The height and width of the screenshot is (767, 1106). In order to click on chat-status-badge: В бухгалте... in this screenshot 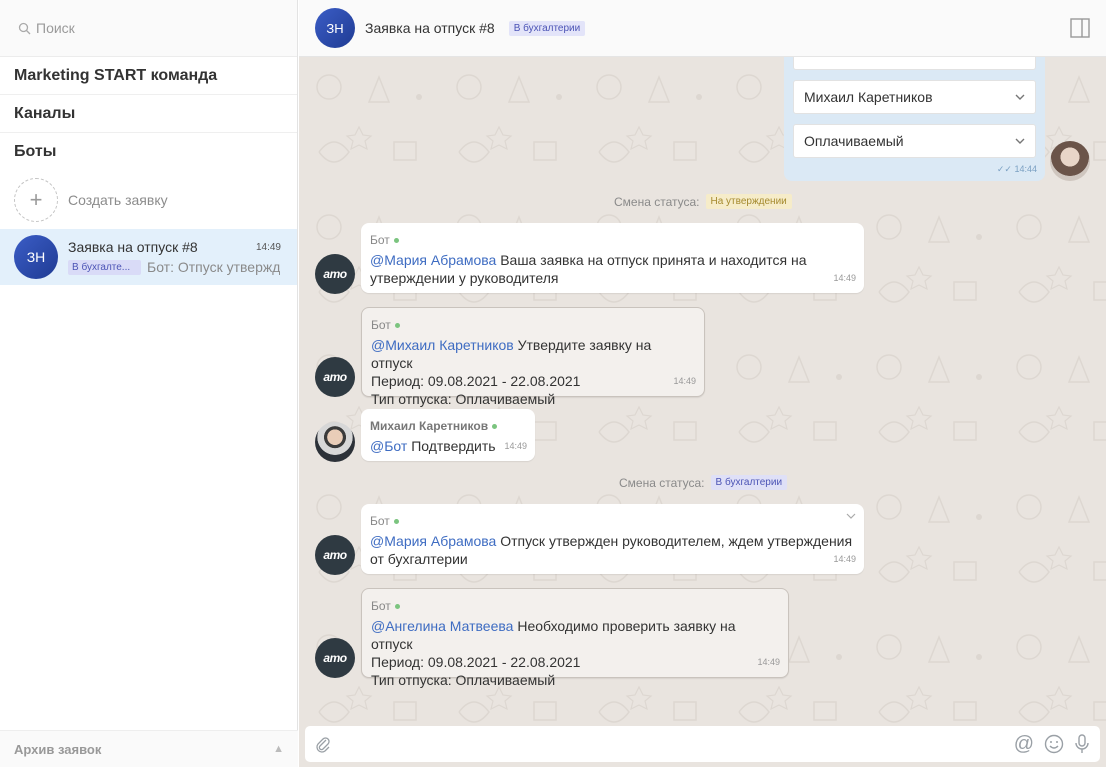, I will do `click(104, 267)`.